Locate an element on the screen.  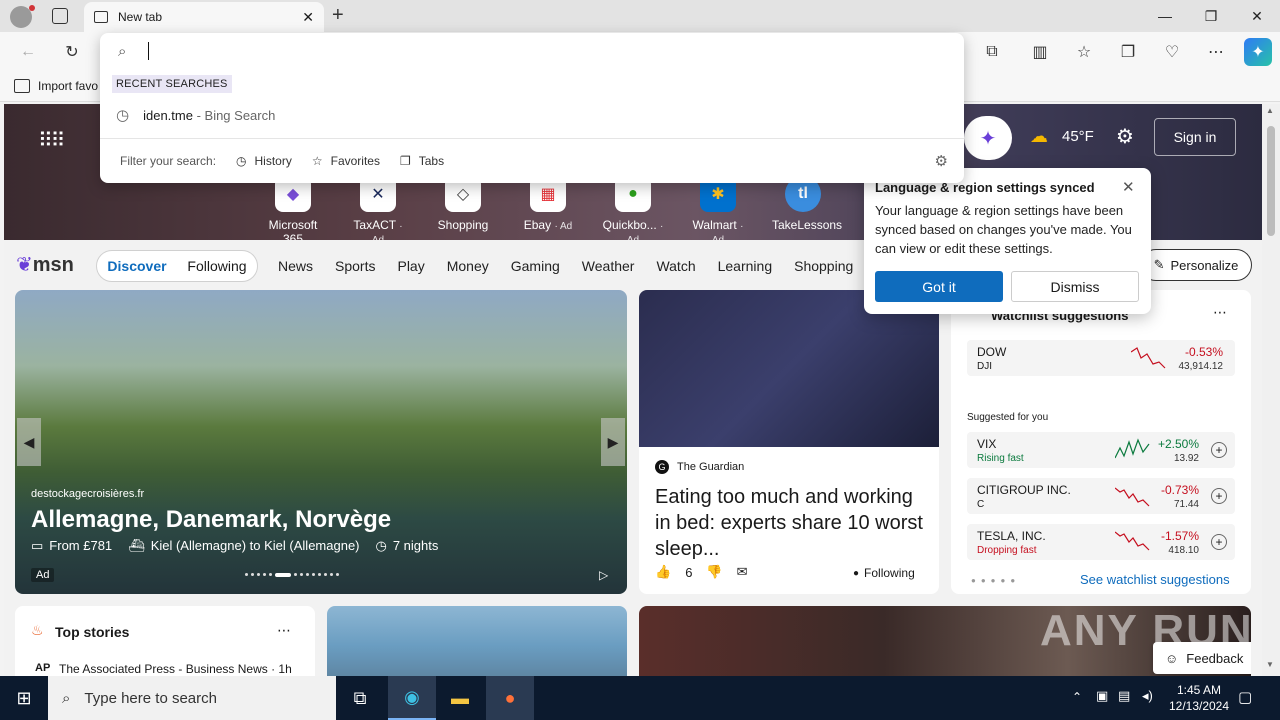
filter-favorites: ☆ Favorites is located at coordinates (346, 161).